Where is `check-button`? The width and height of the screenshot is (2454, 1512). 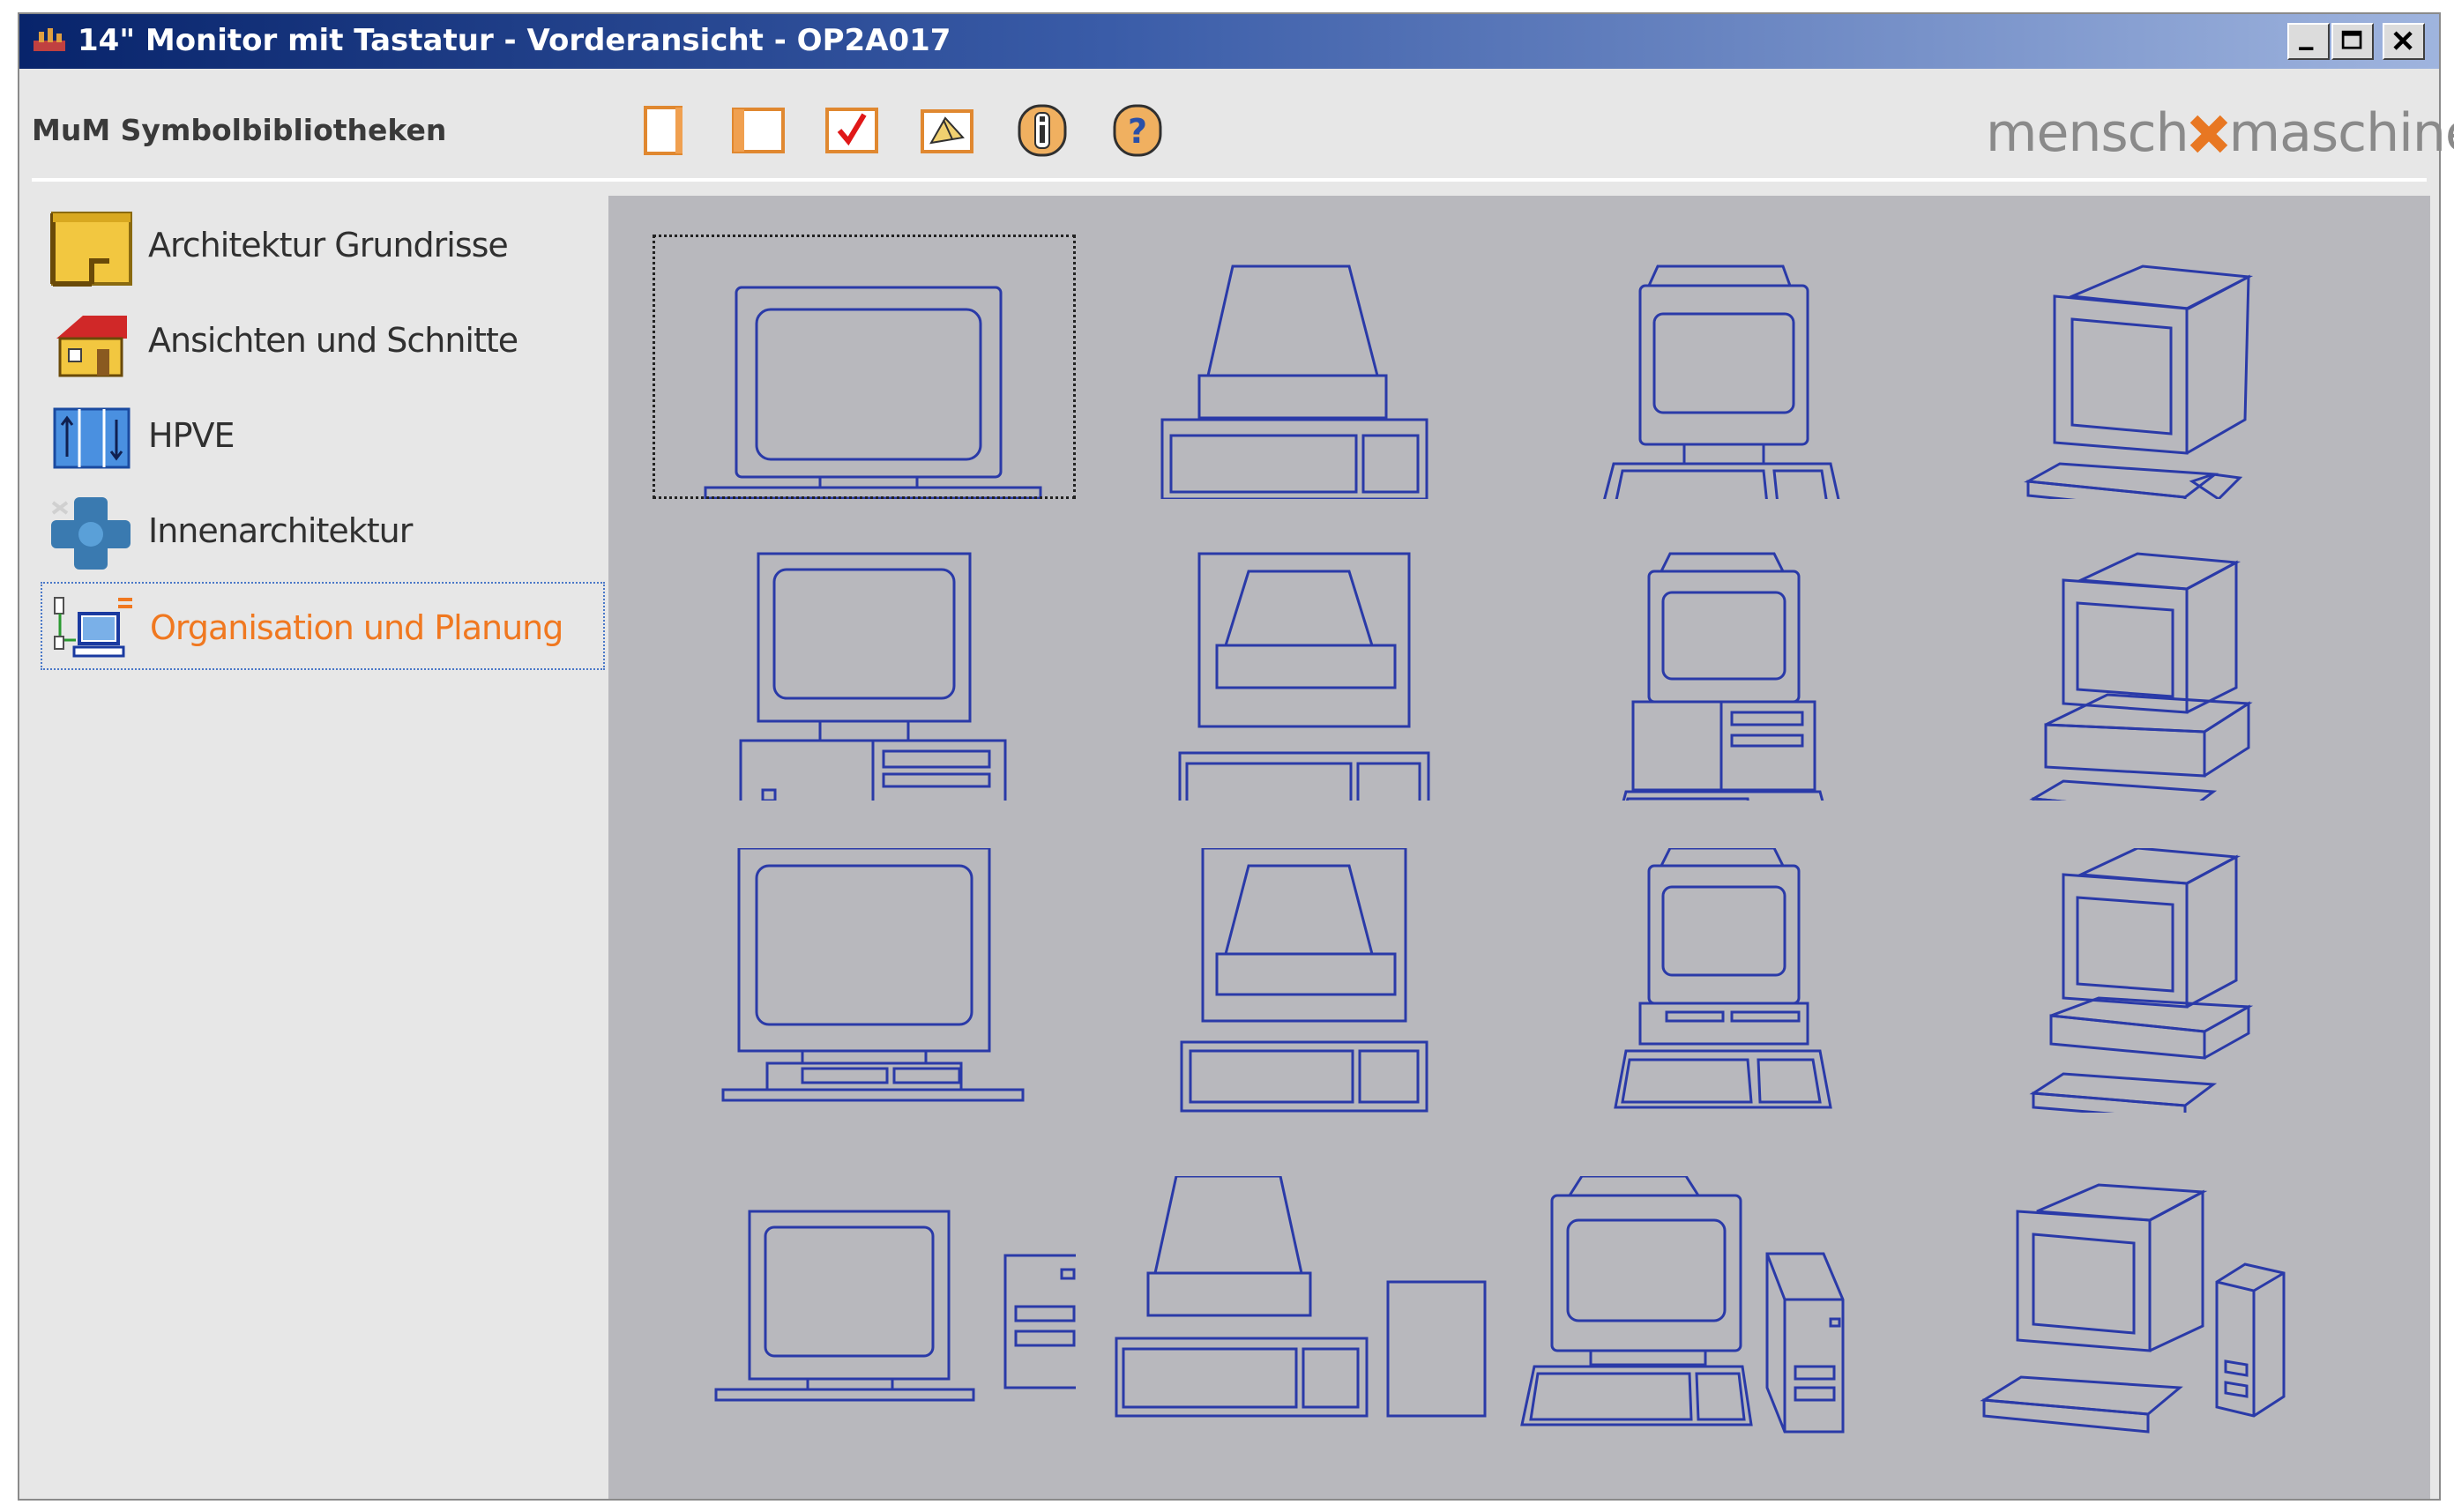
check-button is located at coordinates (852, 130).